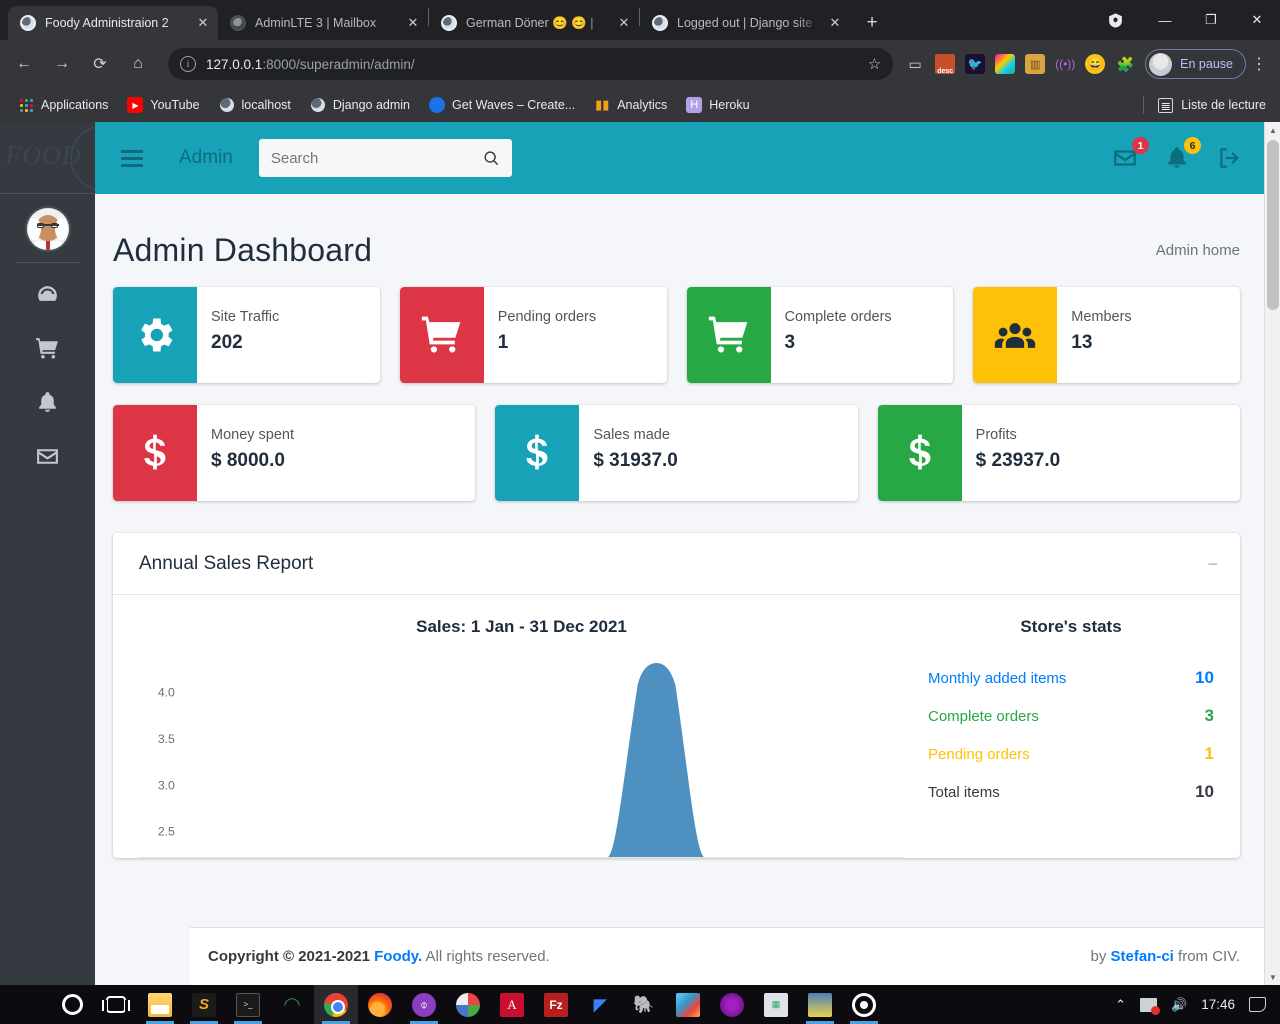 Image resolution: width=1280 pixels, height=1024 pixels. I want to click on reload-icon: ⟳, so click(100, 64).